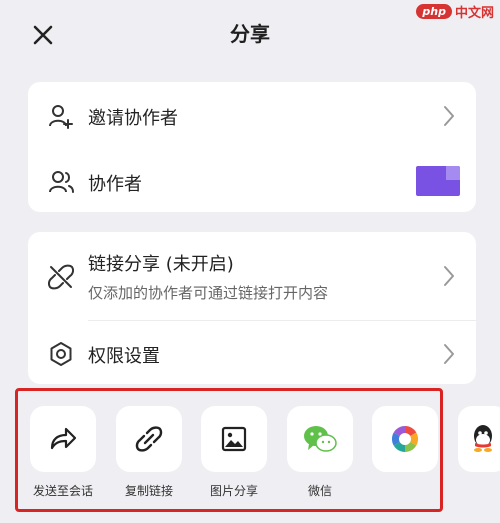 Image resolution: width=500 pixels, height=523 pixels. Describe the element at coordinates (62, 491) in the screenshot. I see `send-to-chat-label: 发送至会话` at that location.